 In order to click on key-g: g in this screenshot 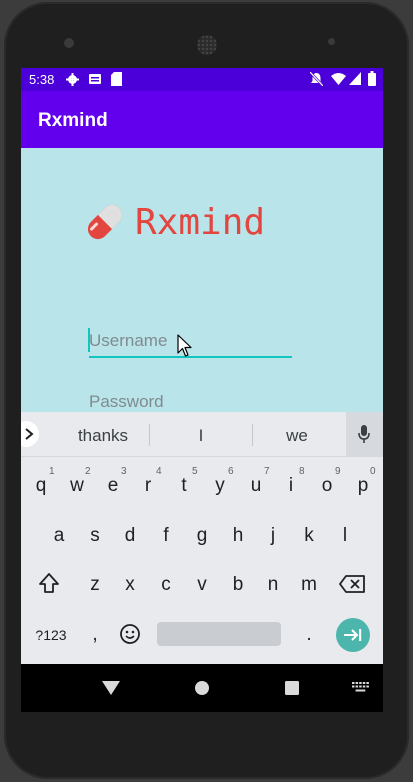, I will do `click(202, 536)`.